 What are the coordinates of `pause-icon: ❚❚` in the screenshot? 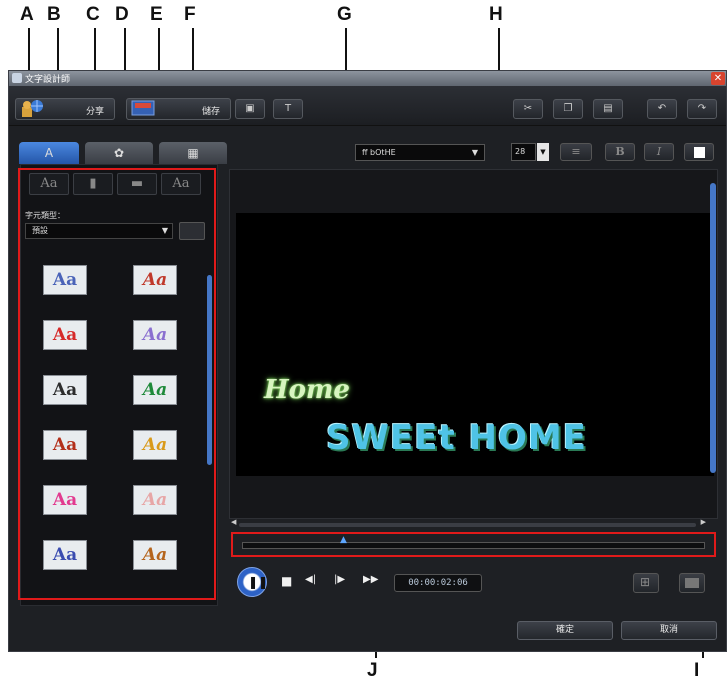 It's located at (258, 582).